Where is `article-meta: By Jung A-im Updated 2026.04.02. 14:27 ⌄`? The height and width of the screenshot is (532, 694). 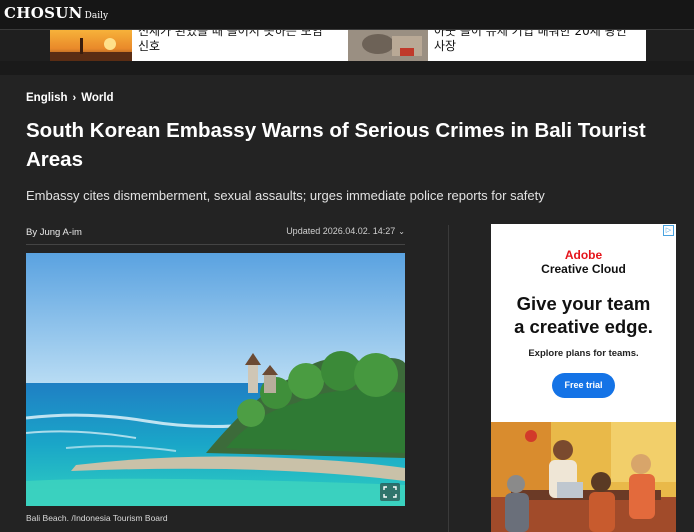
article-meta: By Jung A-im Updated 2026.04.02. 14:27 ⌄ is located at coordinates (215, 235).